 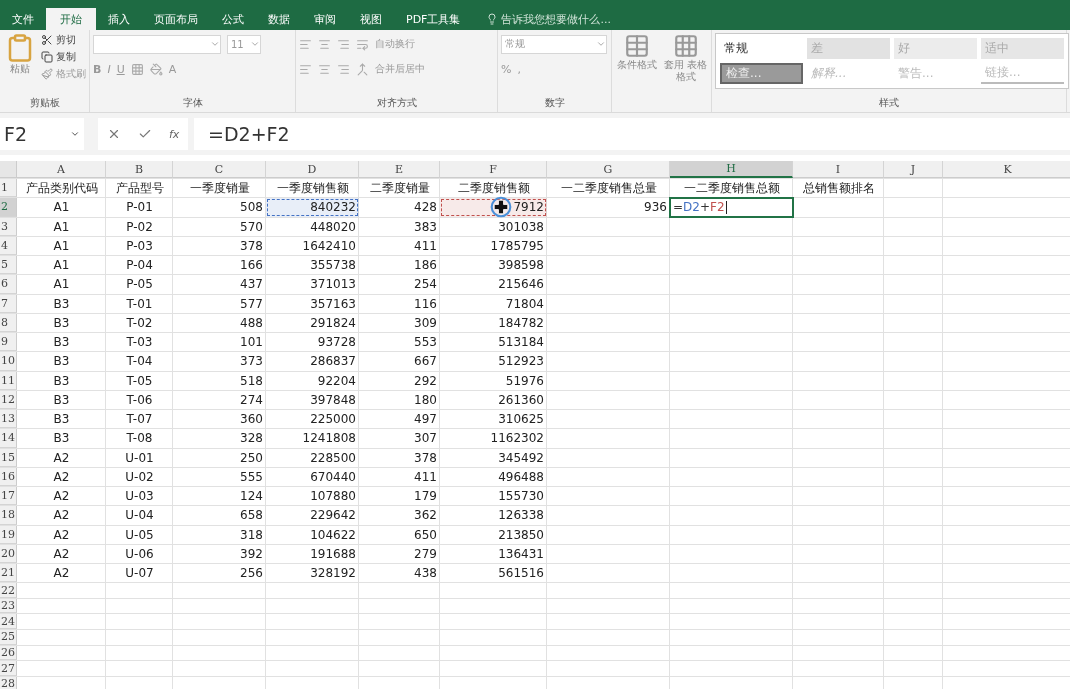 I want to click on table-cell-text: U-02, so click(x=139, y=477).